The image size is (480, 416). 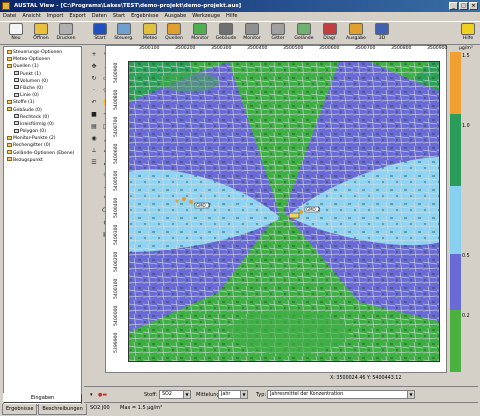 What do you see at coordinates (124, 34) in the screenshot?
I see `toolbar-button-steuerg-: Steuerg.` at bounding box center [124, 34].